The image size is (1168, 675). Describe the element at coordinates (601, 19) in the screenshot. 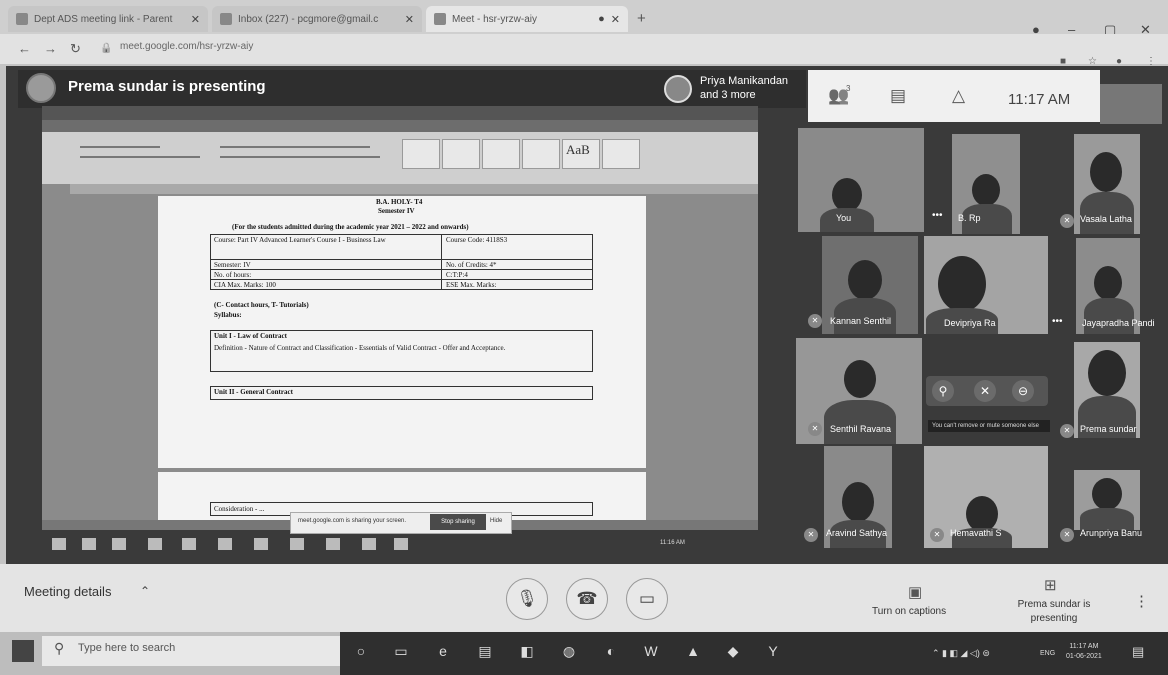

I see `tab-audio-icon: ●` at that location.